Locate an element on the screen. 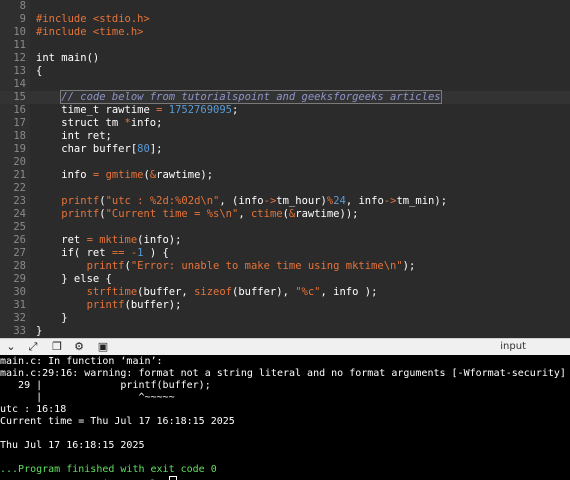 Image resolution: width=570 pixels, height=480 pixels. code-token: tm_hour) is located at coordinates (301, 201).